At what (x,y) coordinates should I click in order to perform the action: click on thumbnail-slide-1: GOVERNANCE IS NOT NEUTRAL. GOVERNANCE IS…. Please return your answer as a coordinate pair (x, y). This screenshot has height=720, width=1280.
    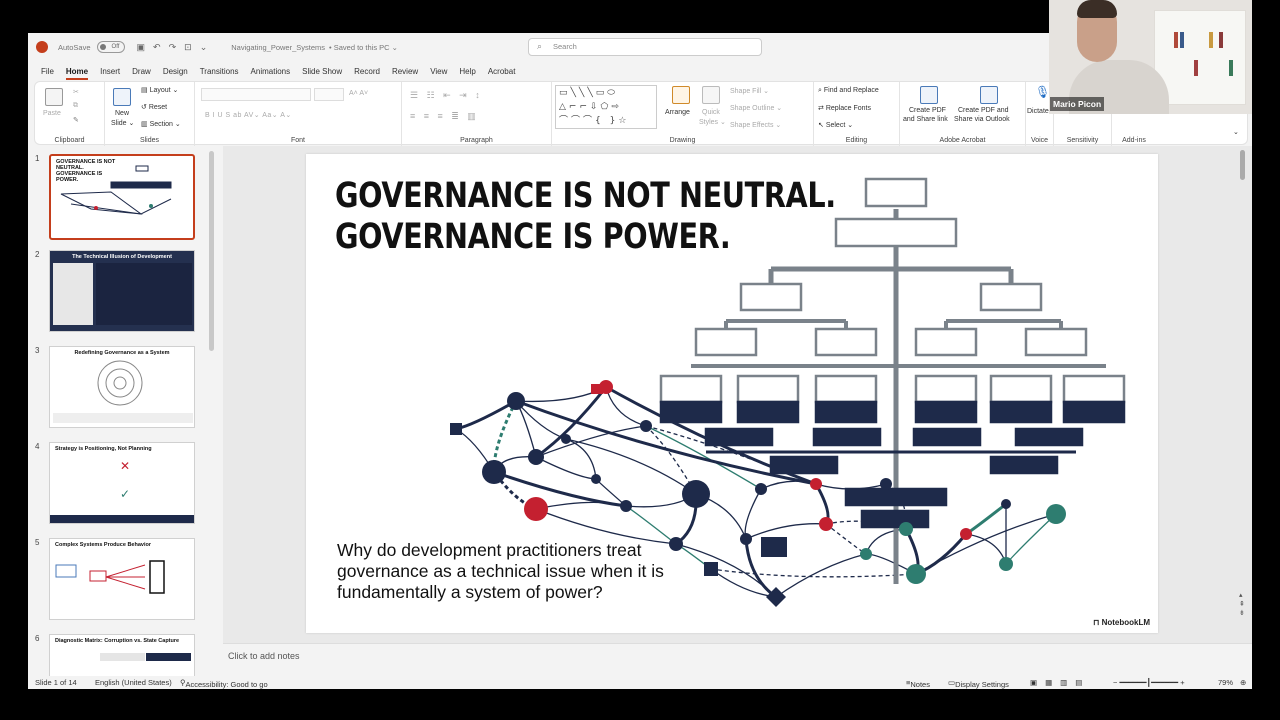
    Looking at the image, I should click on (122, 197).